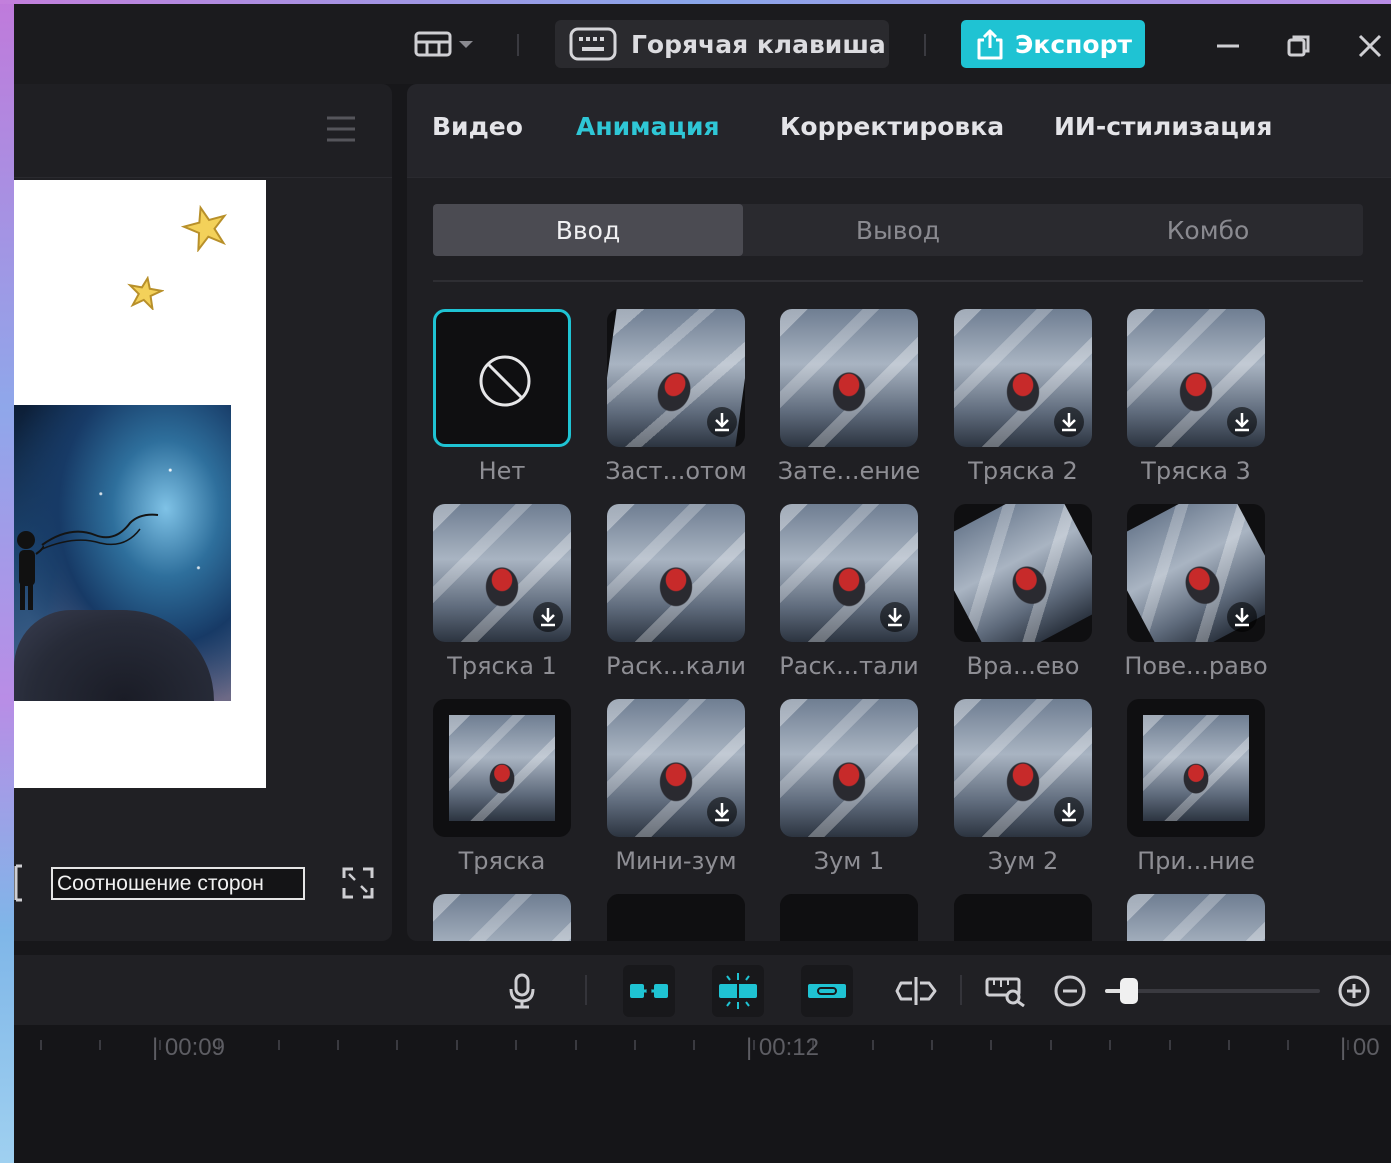  I want to click on close-button, so click(1370, 46).